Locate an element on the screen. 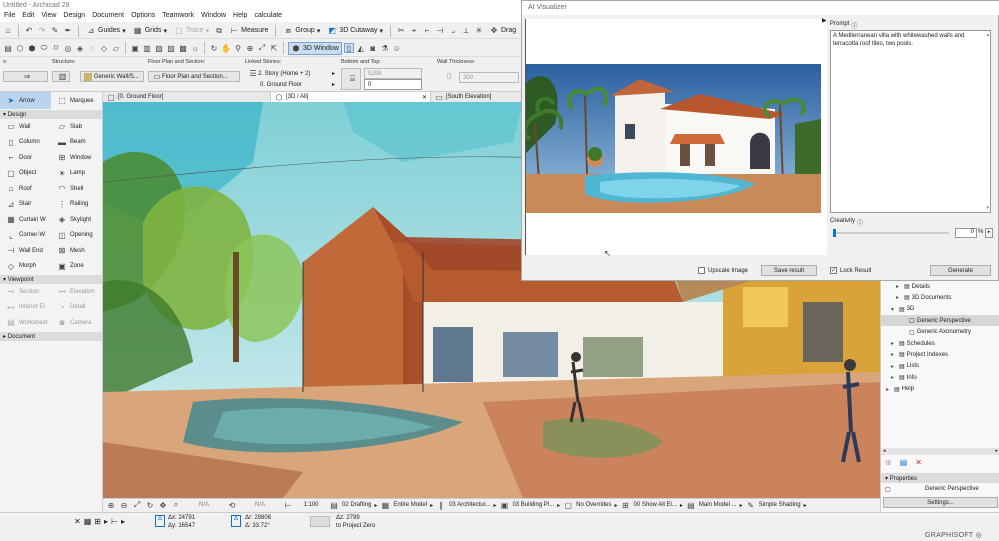 Image resolution: width=999 pixels, height=541 pixels. opening-tool: ◫ Opening is located at coordinates (76, 235).